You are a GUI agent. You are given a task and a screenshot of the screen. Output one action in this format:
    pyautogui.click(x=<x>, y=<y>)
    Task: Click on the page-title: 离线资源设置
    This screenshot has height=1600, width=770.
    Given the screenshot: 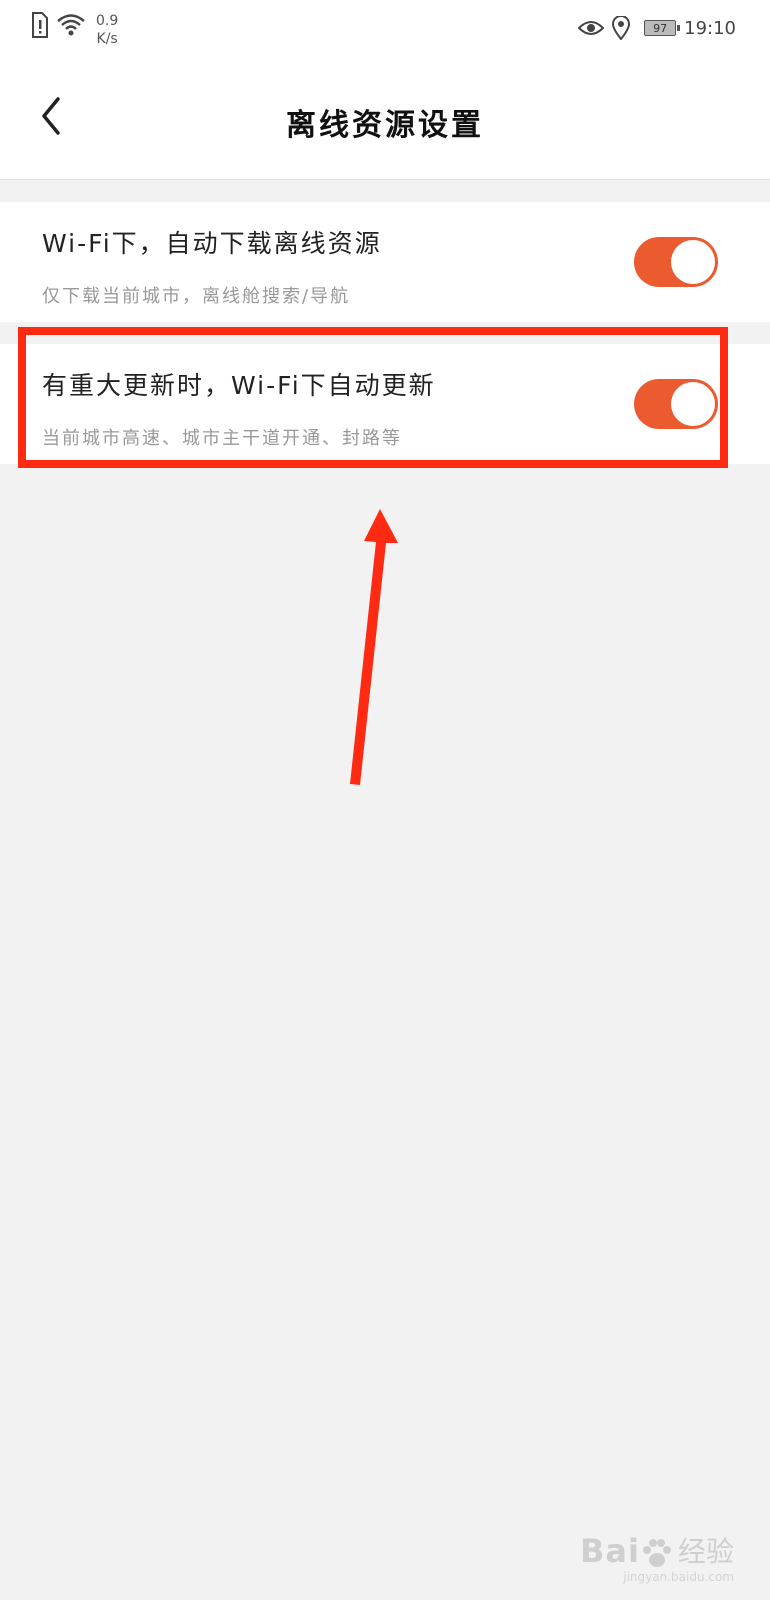 What is the action you would take?
    pyautogui.click(x=385, y=125)
    